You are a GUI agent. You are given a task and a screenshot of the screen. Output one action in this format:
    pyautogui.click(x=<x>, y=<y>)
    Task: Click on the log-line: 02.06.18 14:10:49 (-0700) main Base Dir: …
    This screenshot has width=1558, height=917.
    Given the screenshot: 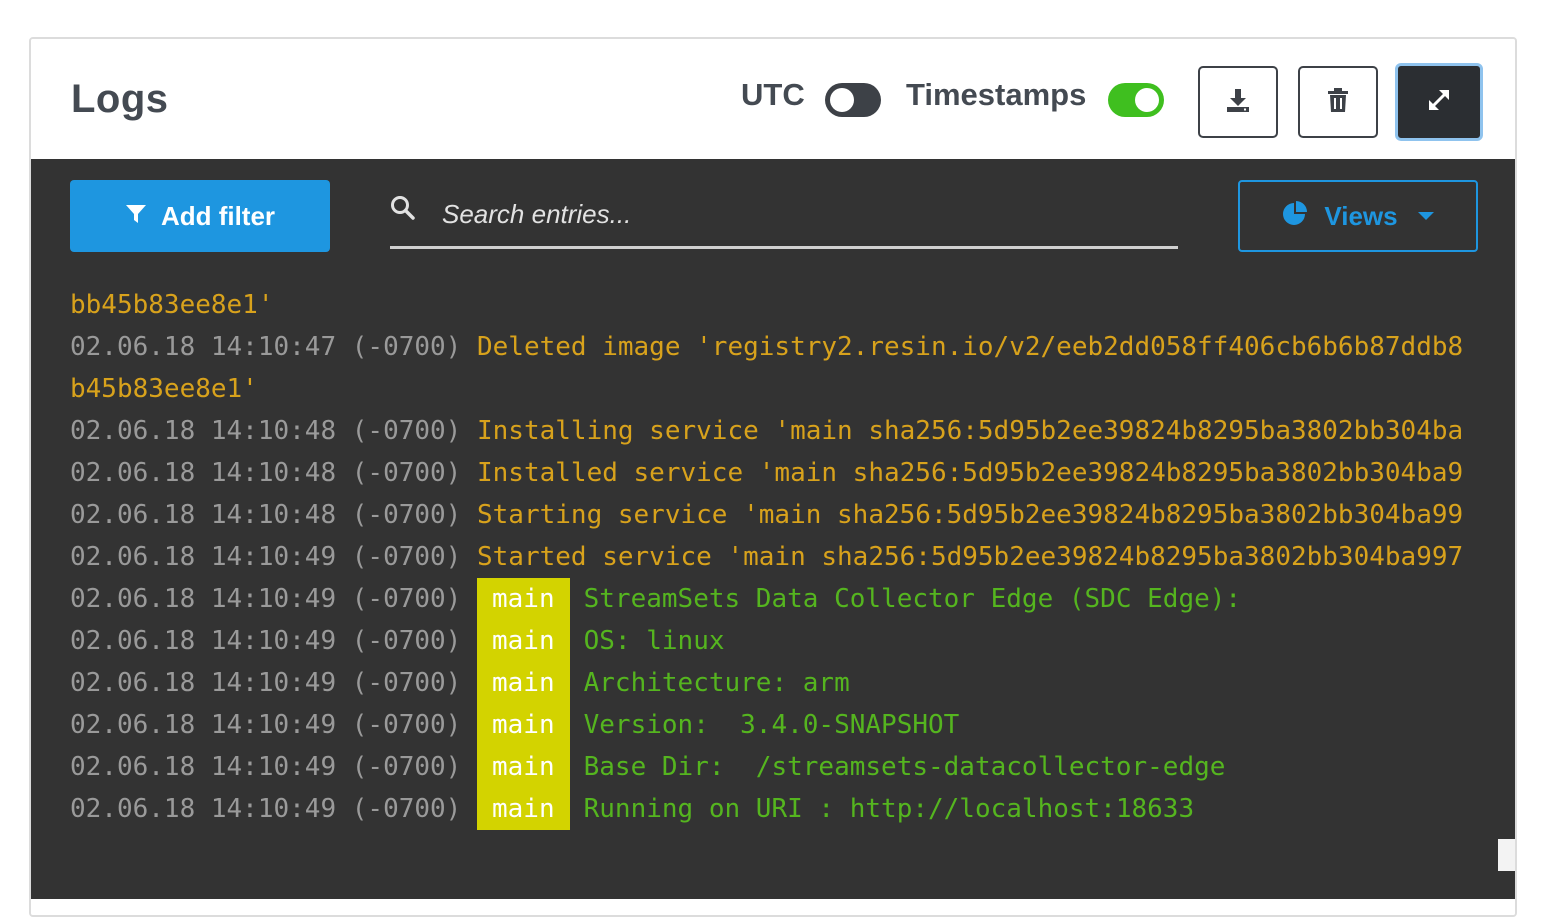 What is the action you would take?
    pyautogui.click(x=782, y=767)
    